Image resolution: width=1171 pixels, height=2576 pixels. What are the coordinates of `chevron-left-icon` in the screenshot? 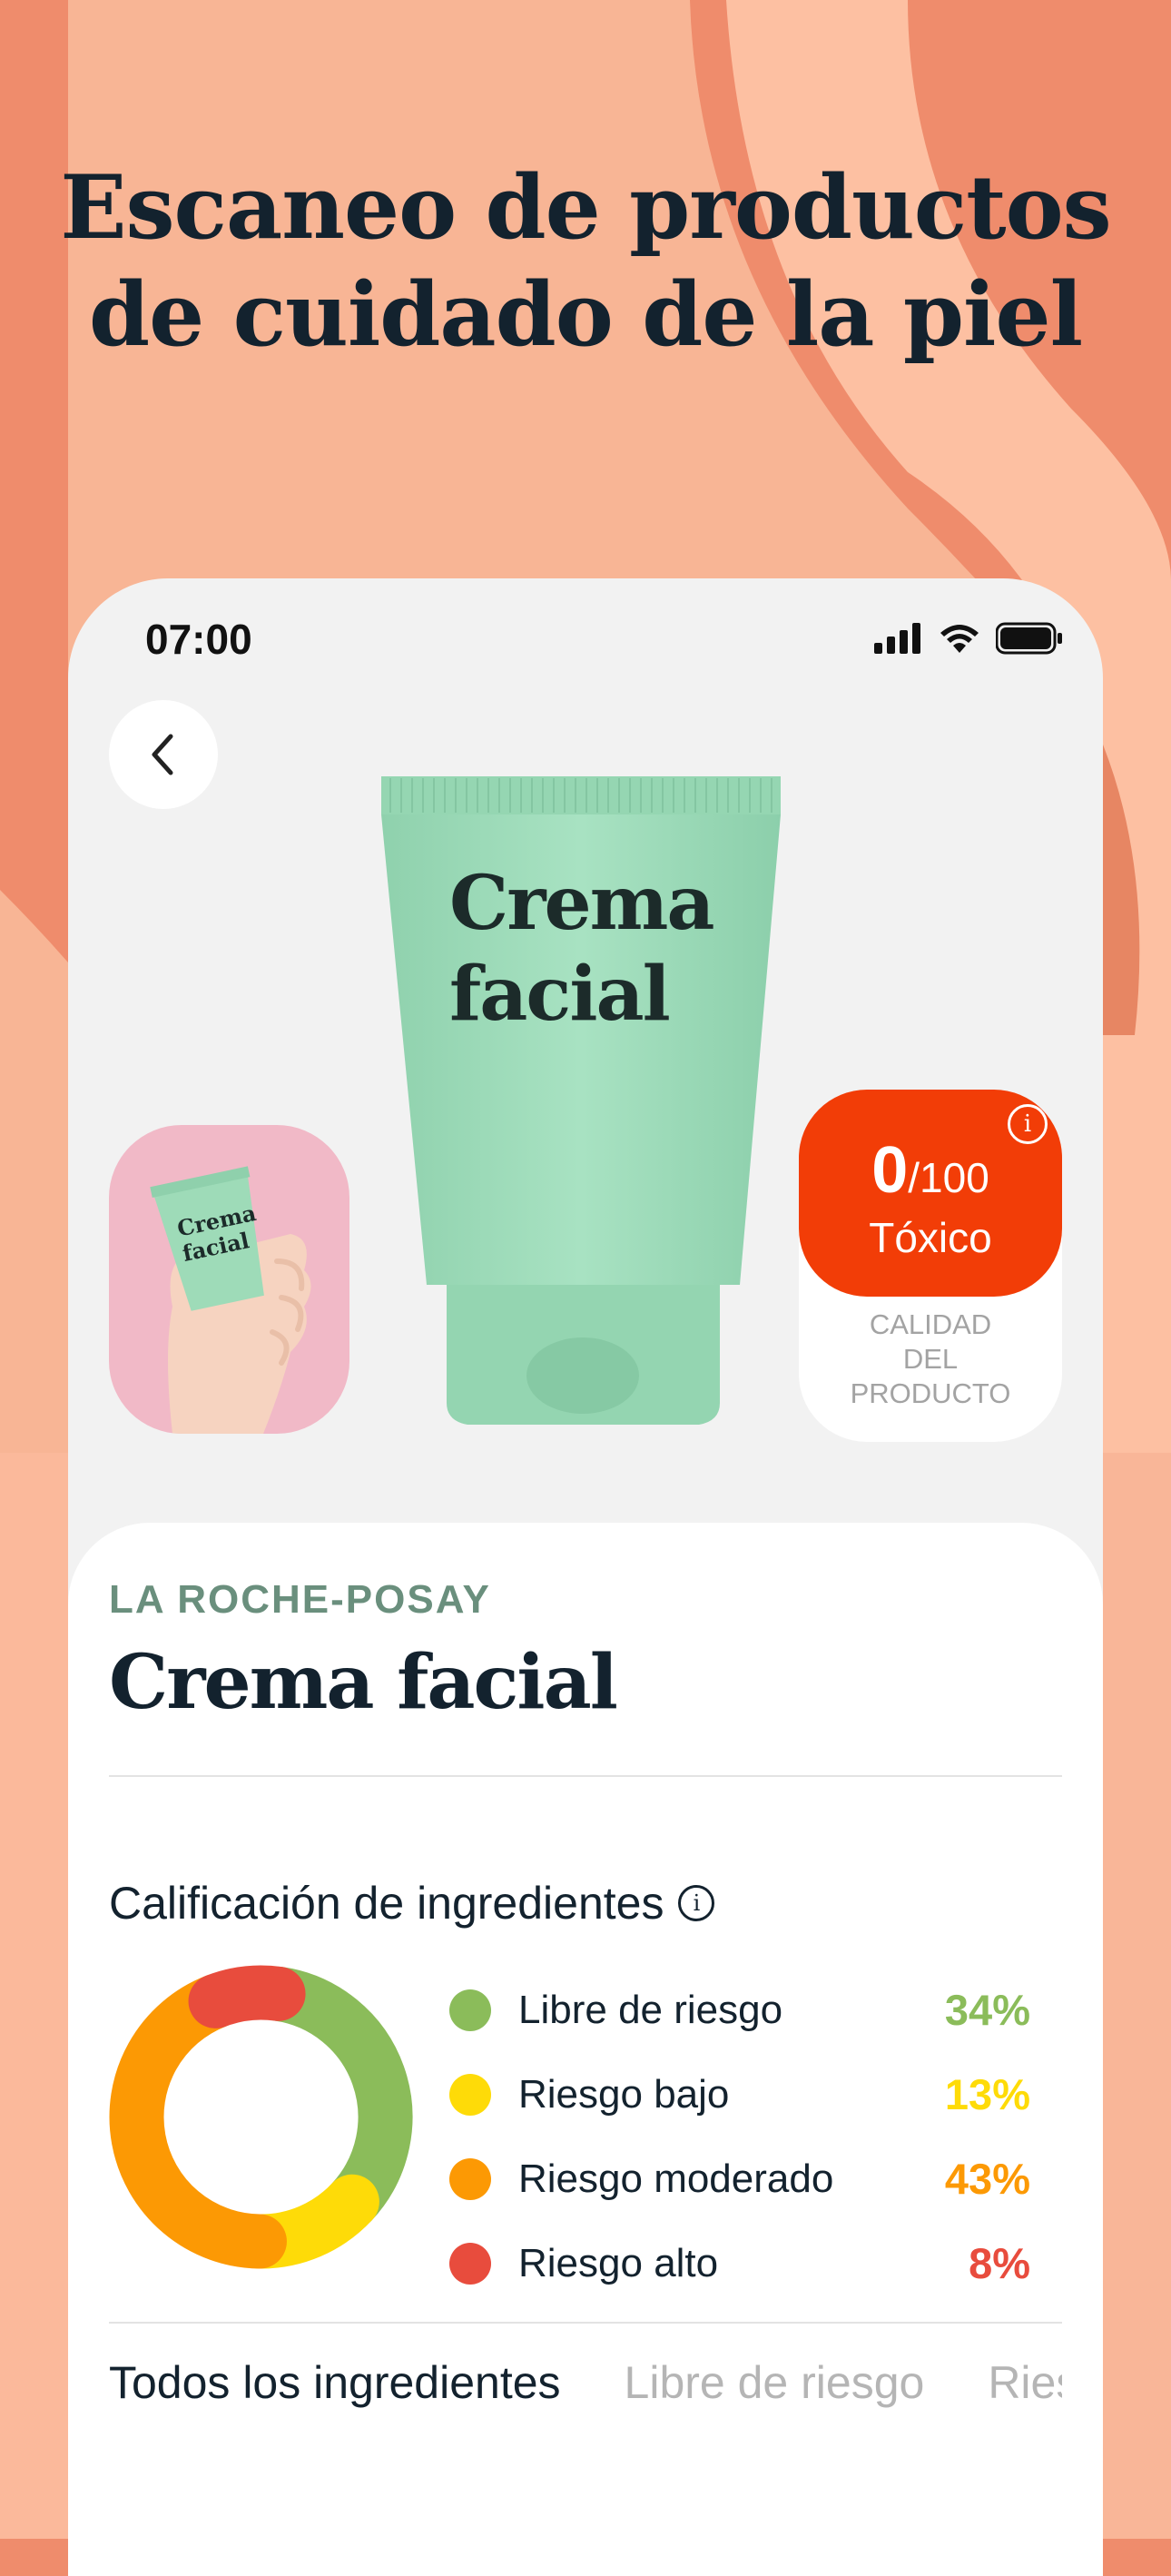 It's located at (163, 754).